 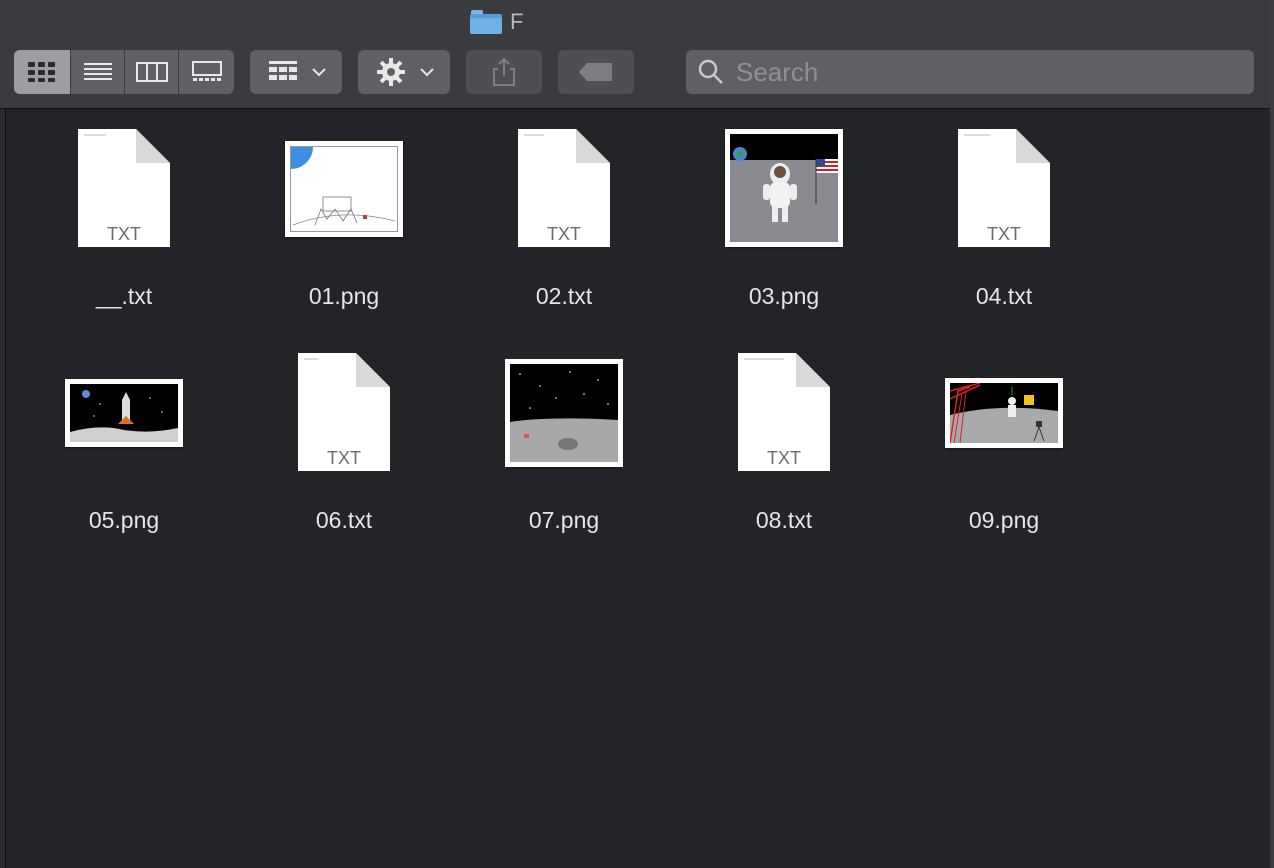 I want to click on file-item: 07.png, so click(x=564, y=458).